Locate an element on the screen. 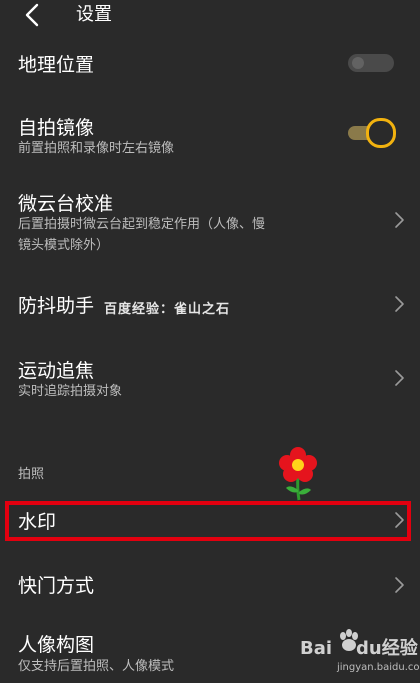  setting-location-title: 地理位置 is located at coordinates (56, 65).